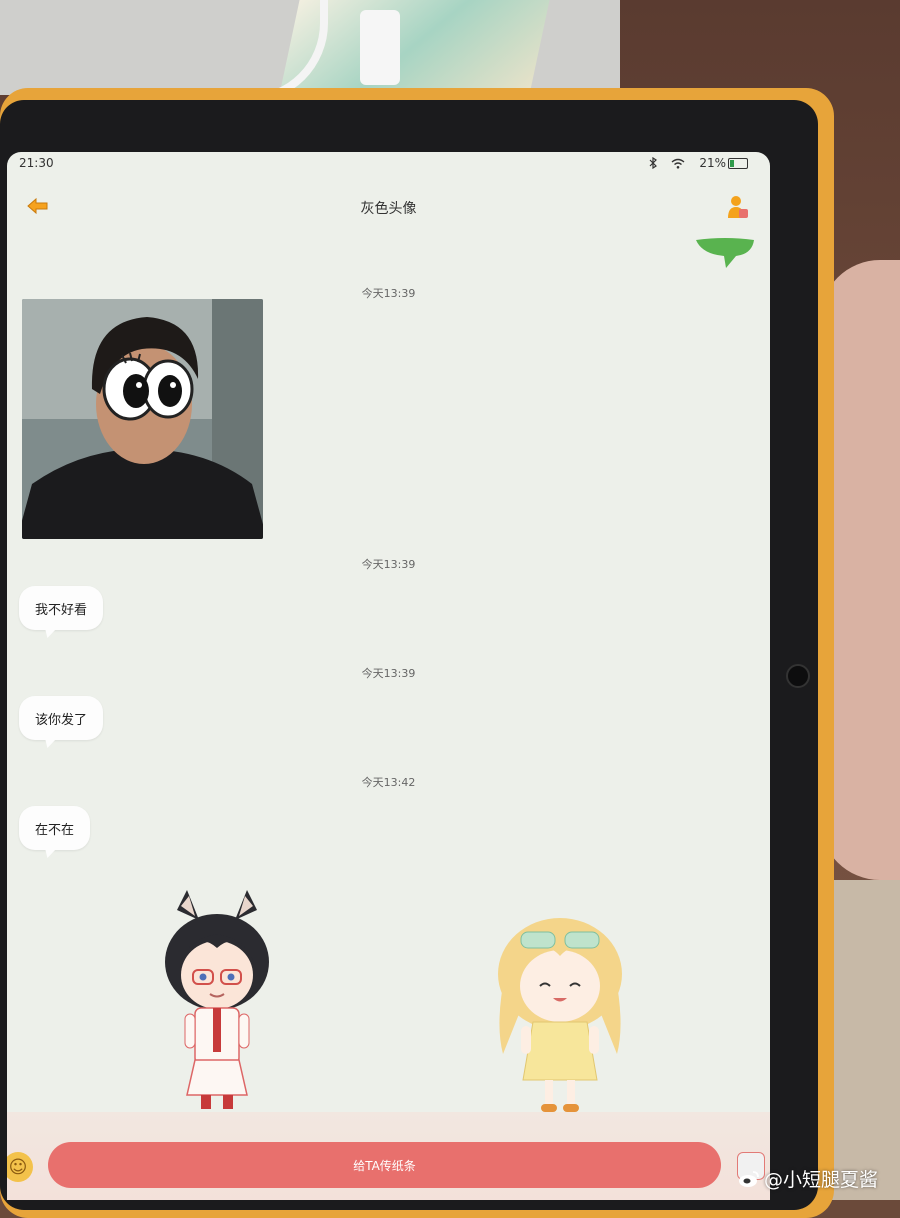 This screenshot has width=900, height=1218. What do you see at coordinates (36, 163) in the screenshot?
I see `status-time: 21:30` at bounding box center [36, 163].